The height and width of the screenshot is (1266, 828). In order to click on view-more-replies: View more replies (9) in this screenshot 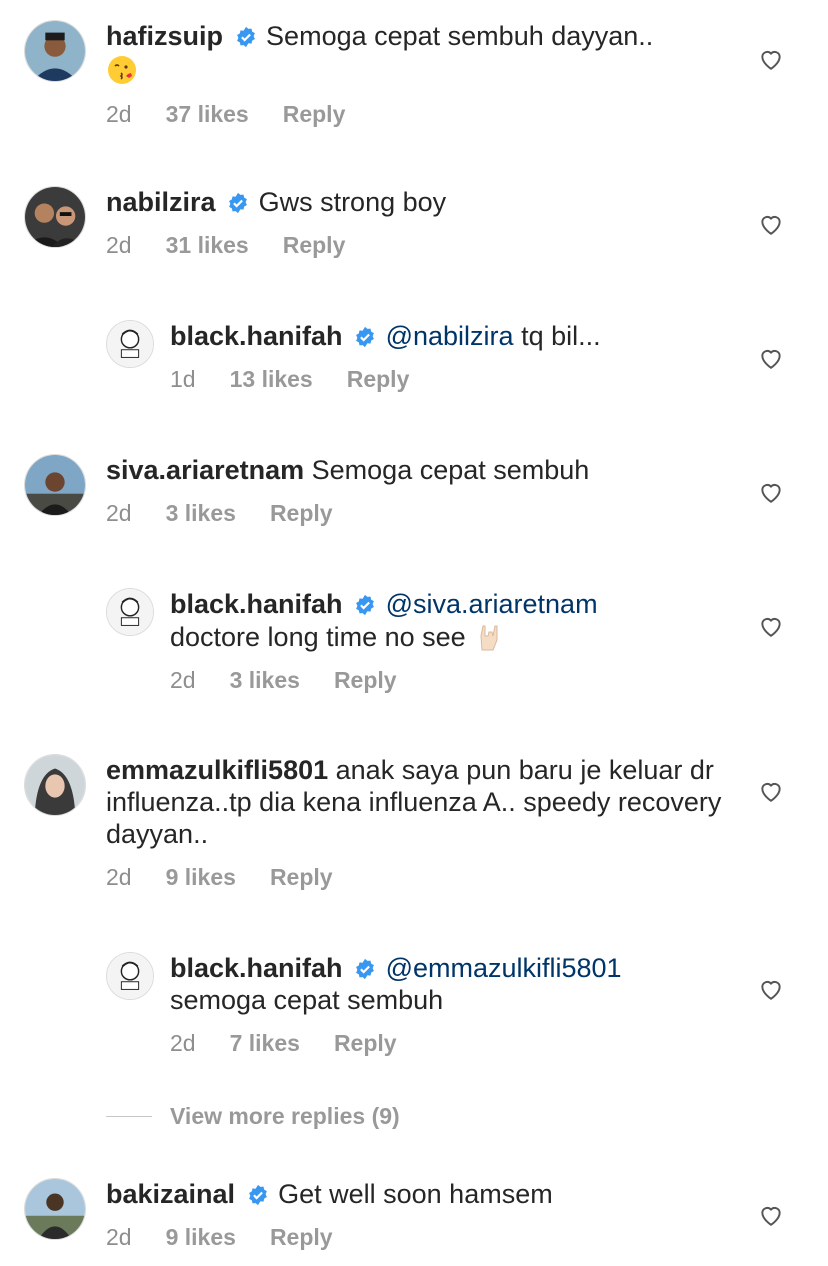, I will do `click(253, 1116)`.